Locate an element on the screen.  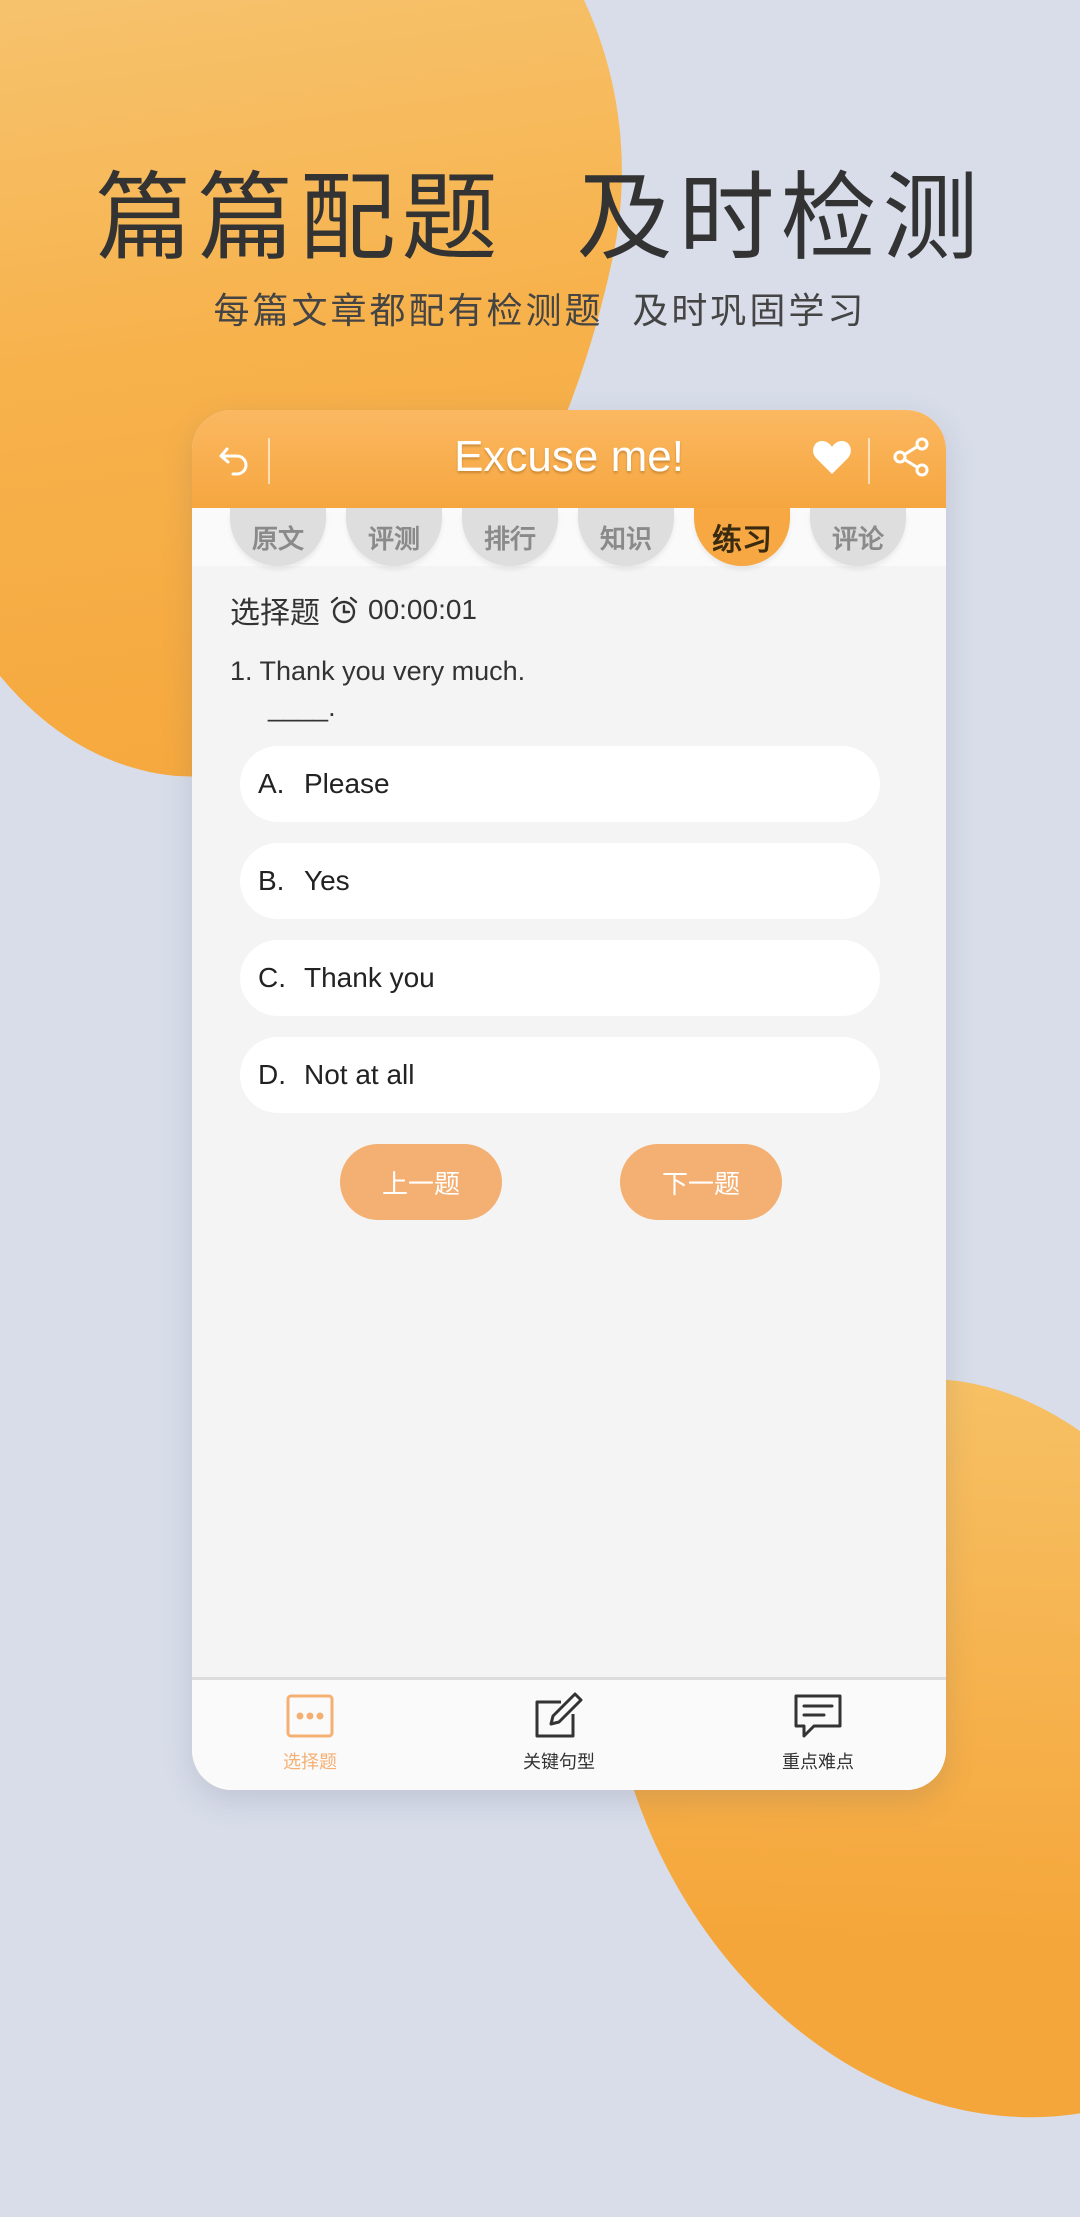
option-d: D. Not at all is located at coordinates (560, 1075).